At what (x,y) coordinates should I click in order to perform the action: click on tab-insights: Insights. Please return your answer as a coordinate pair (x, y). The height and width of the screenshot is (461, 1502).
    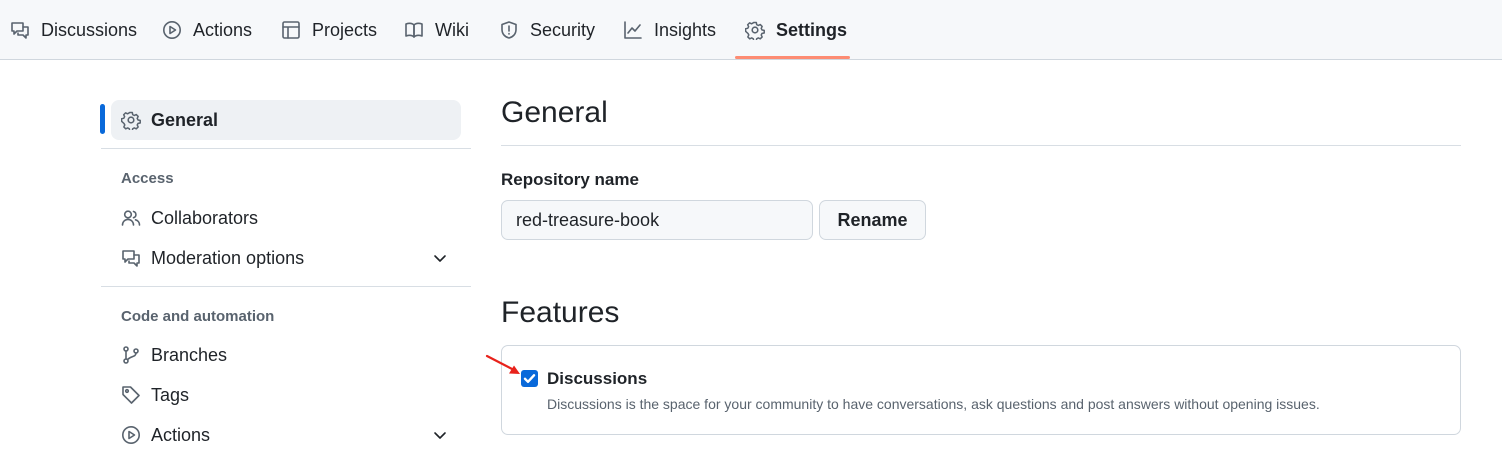
    Looking at the image, I should click on (669, 30).